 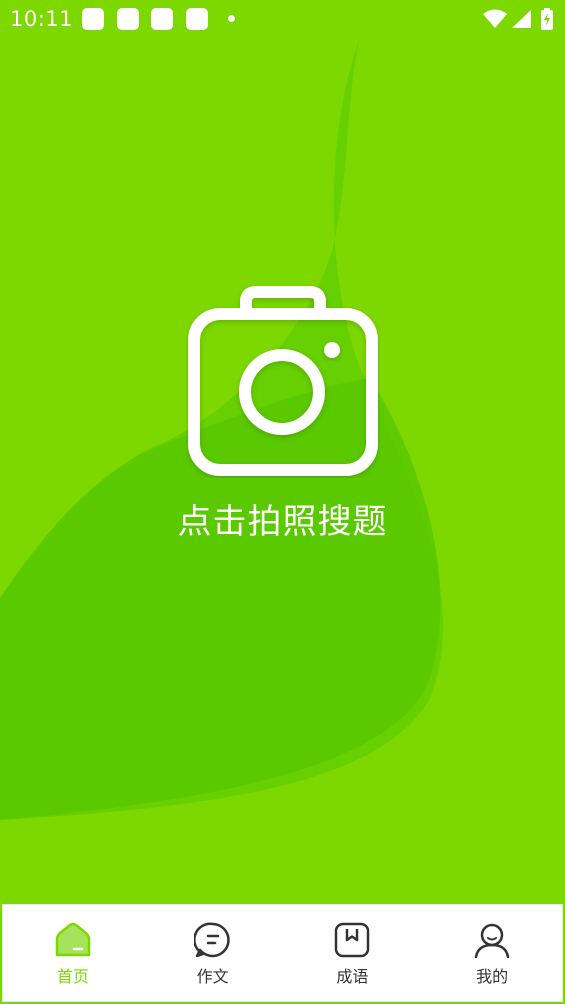 What do you see at coordinates (492, 976) in the screenshot?
I see `tab-profile-label: 我的` at bounding box center [492, 976].